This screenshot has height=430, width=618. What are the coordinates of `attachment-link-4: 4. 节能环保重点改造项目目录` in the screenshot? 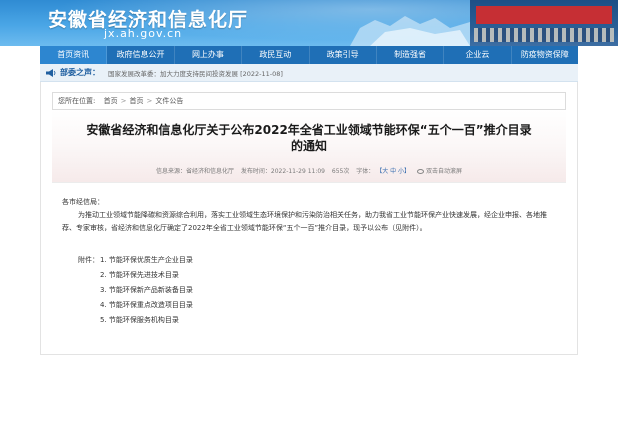 It's located at (146, 305).